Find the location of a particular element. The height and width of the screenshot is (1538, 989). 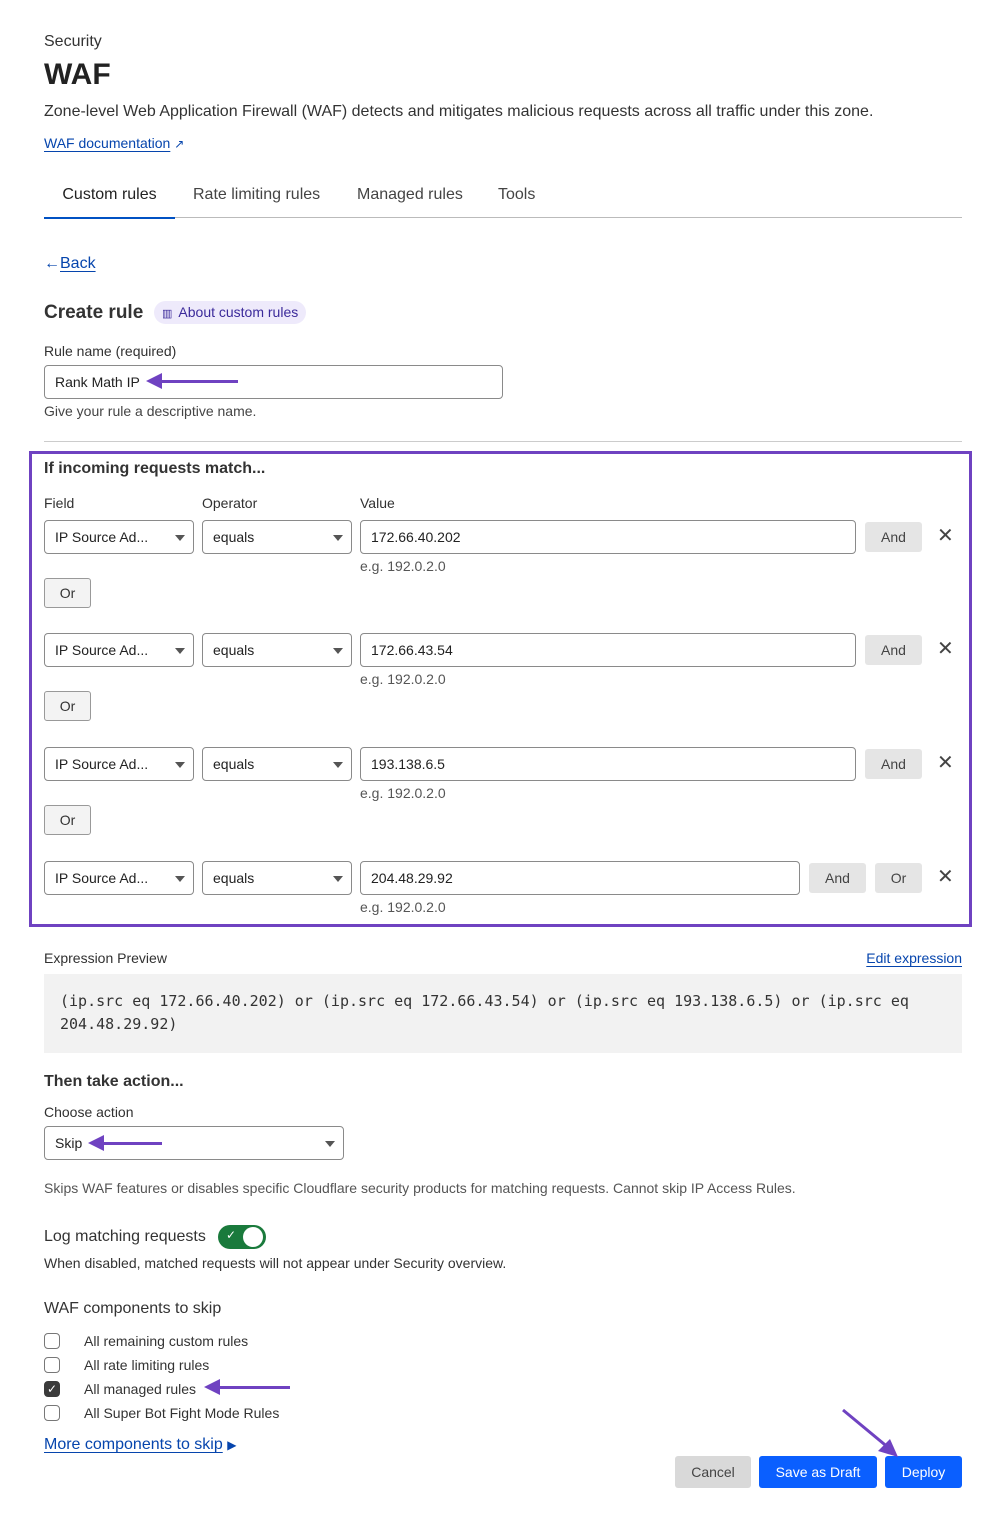

choose-action-label: Choose action is located at coordinates (89, 1112).